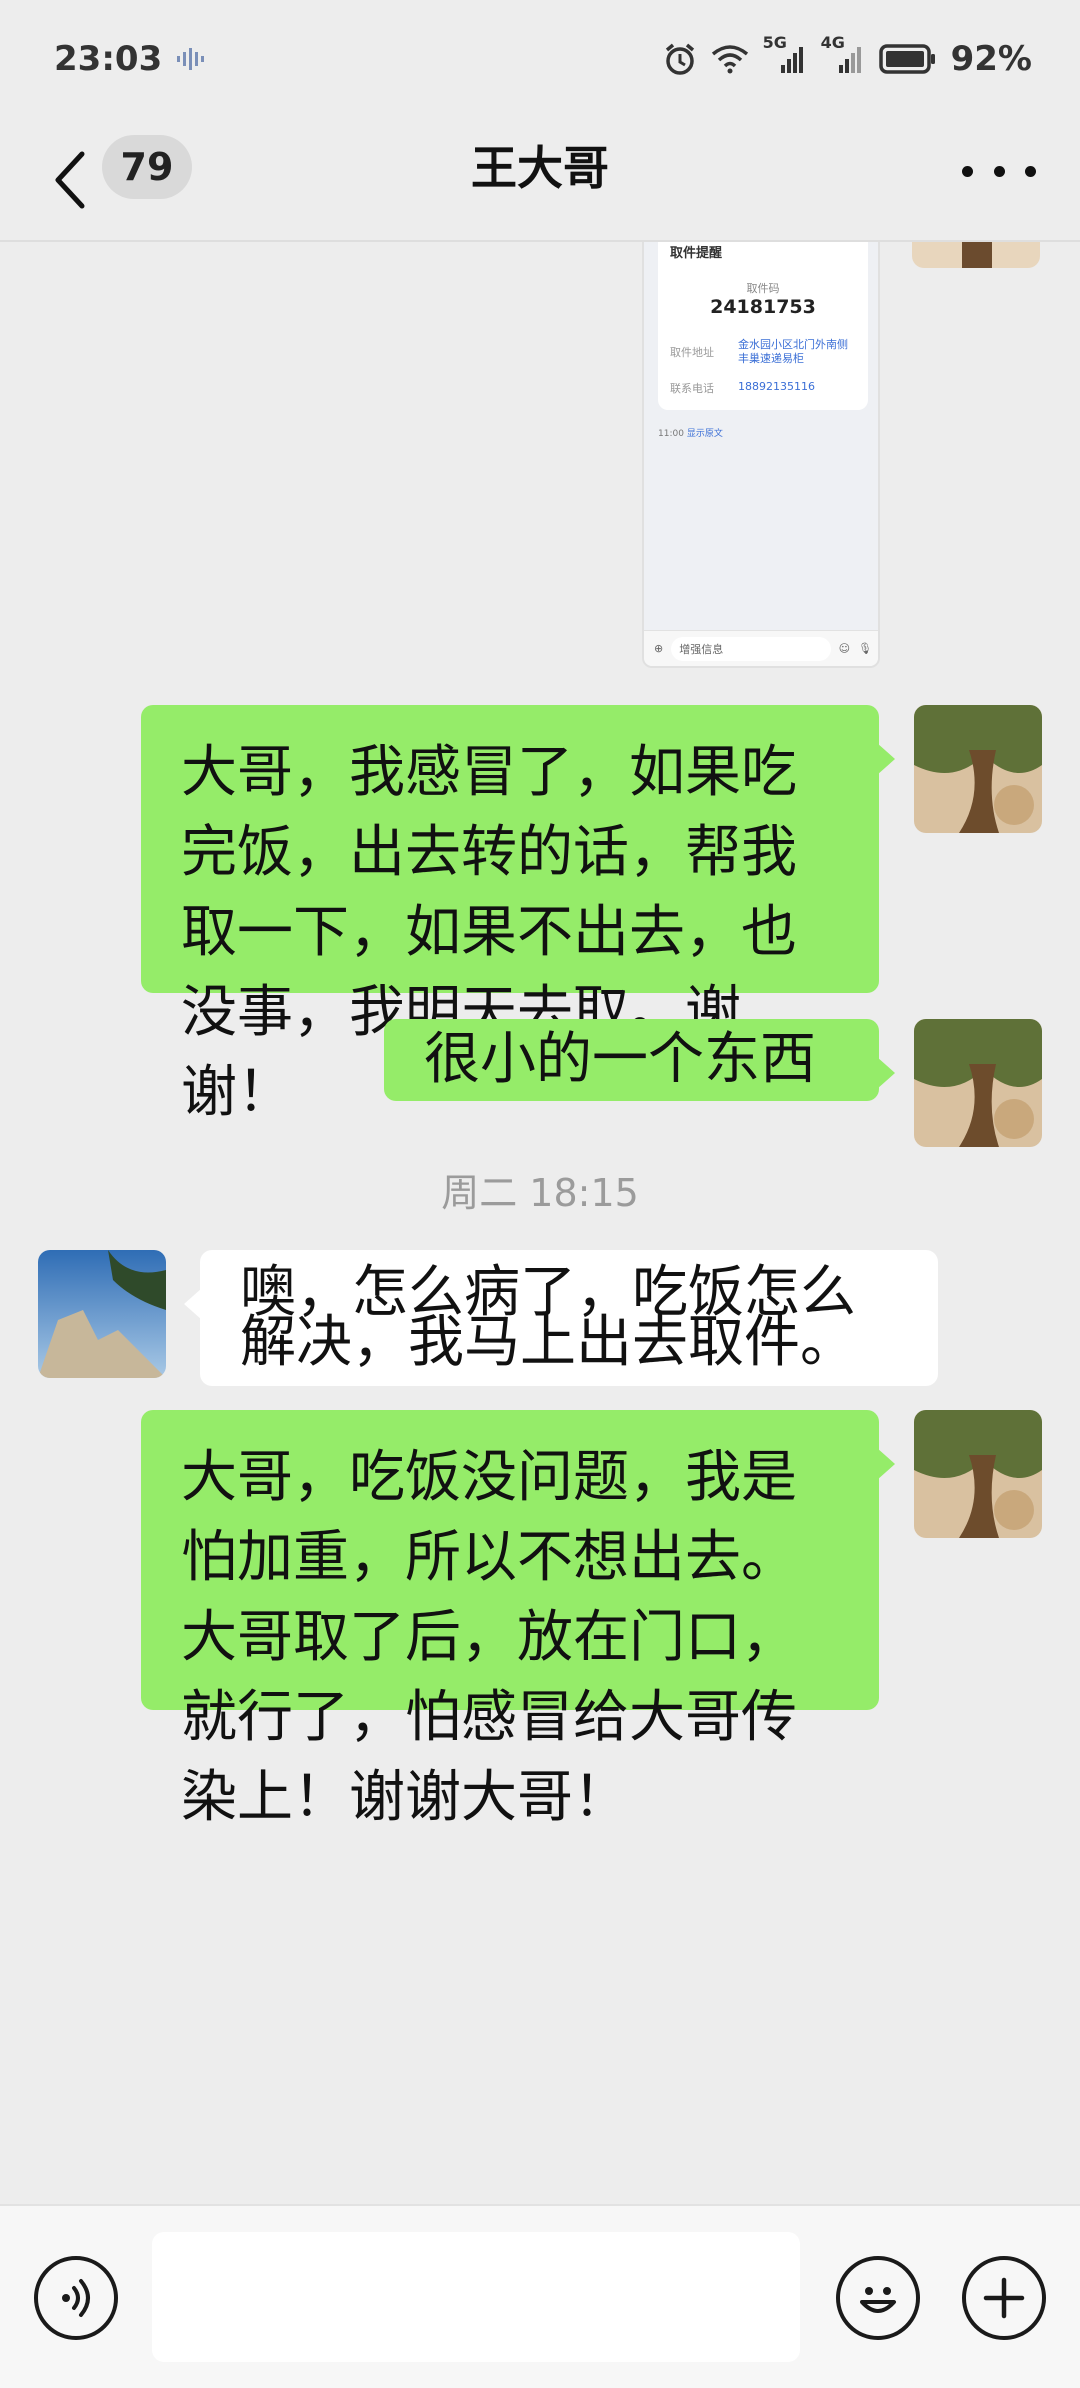  Describe the element at coordinates (907, 59) in the screenshot. I see `battery-icon` at that location.